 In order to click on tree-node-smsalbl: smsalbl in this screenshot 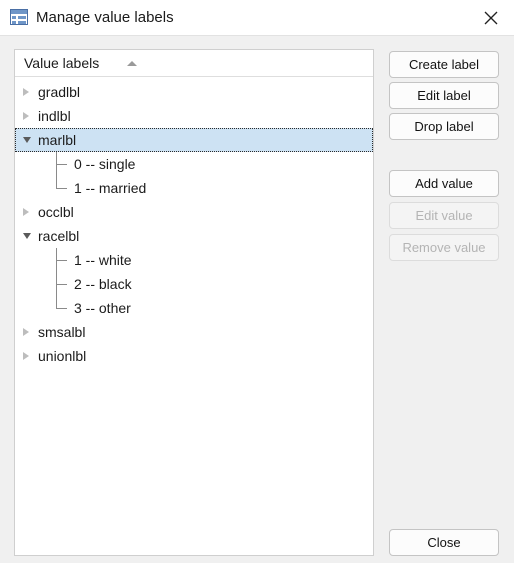, I will do `click(194, 332)`.